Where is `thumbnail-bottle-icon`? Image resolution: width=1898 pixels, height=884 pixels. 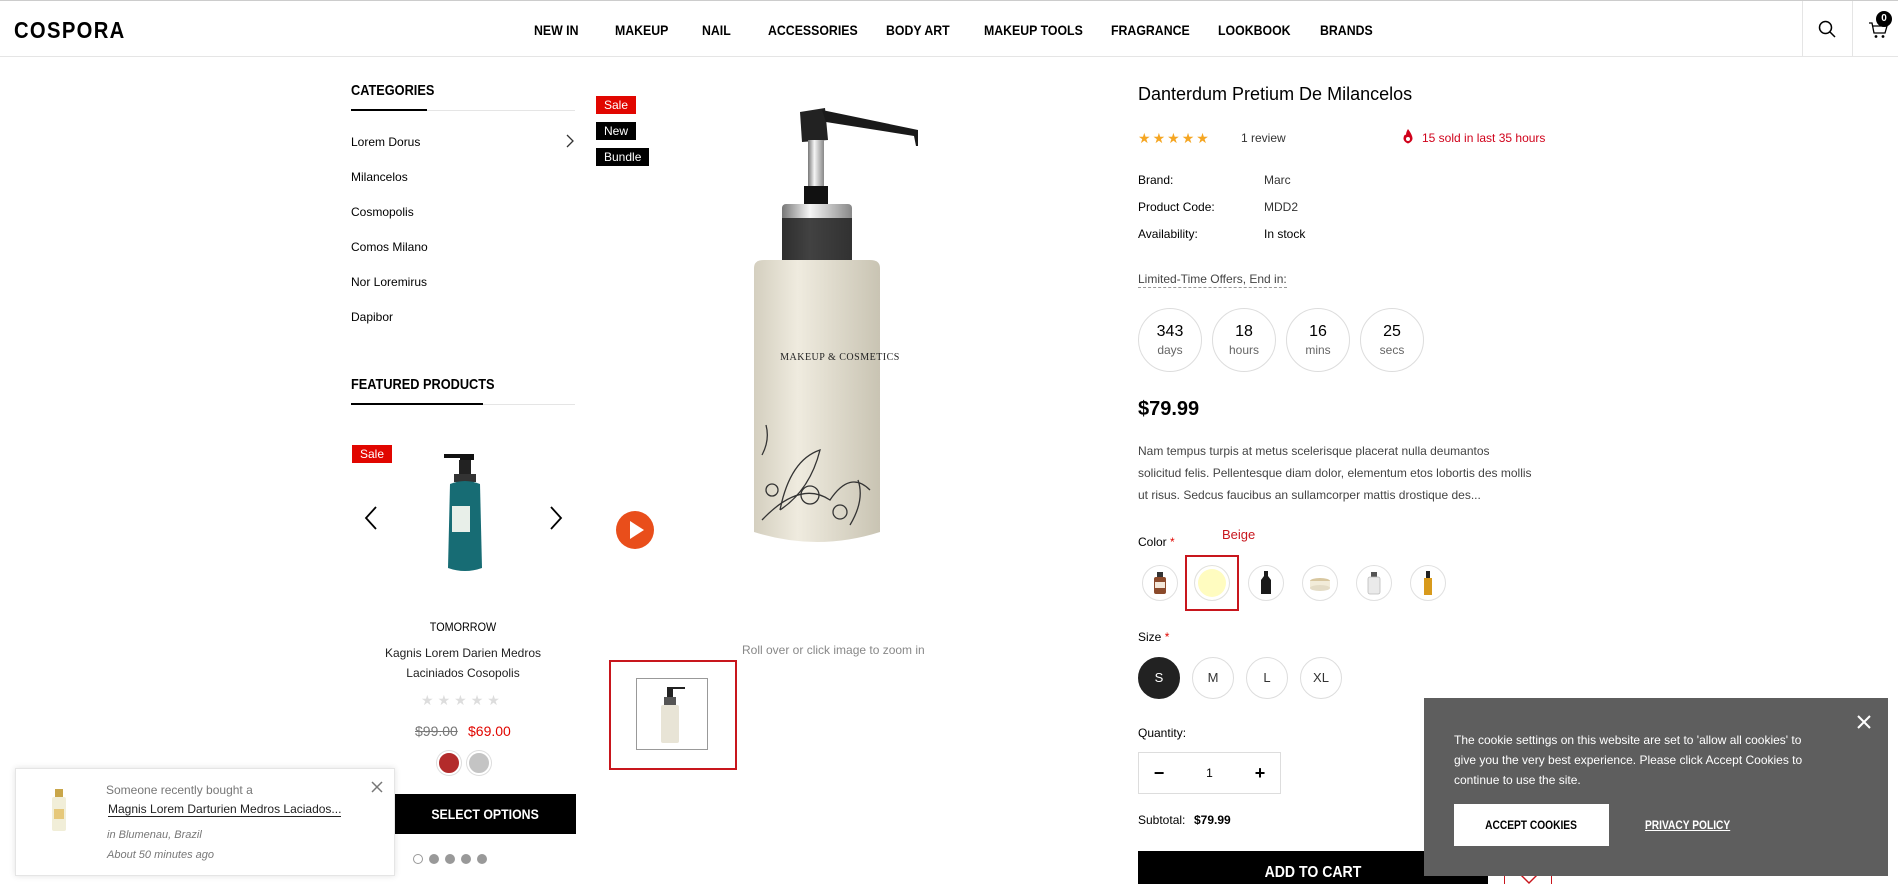
thumbnail-bottle-icon is located at coordinates (673, 715).